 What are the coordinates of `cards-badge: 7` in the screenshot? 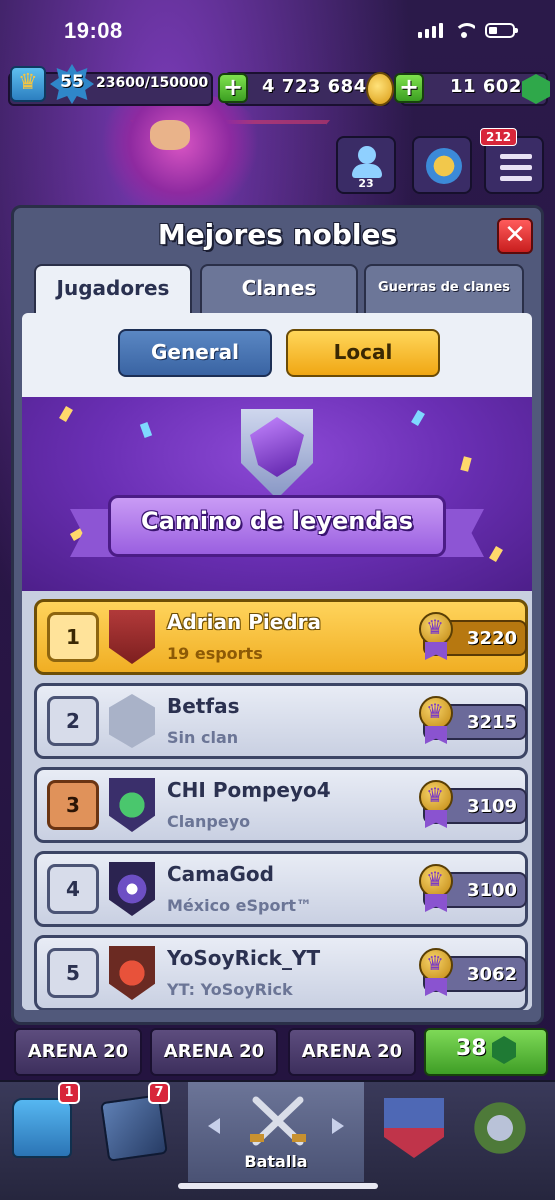 It's located at (159, 1093).